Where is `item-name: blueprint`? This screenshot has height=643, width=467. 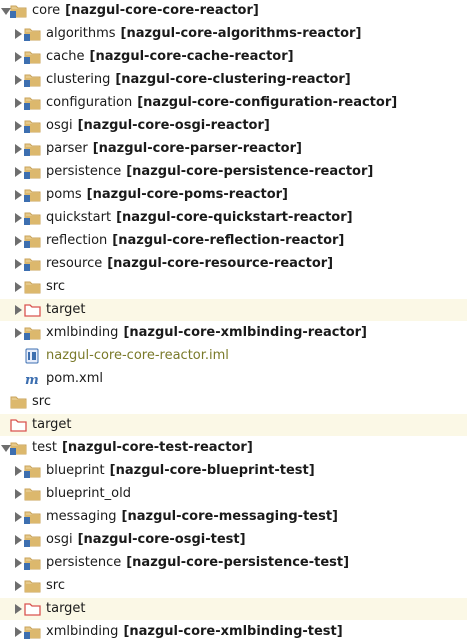 item-name: blueprint is located at coordinates (75, 470).